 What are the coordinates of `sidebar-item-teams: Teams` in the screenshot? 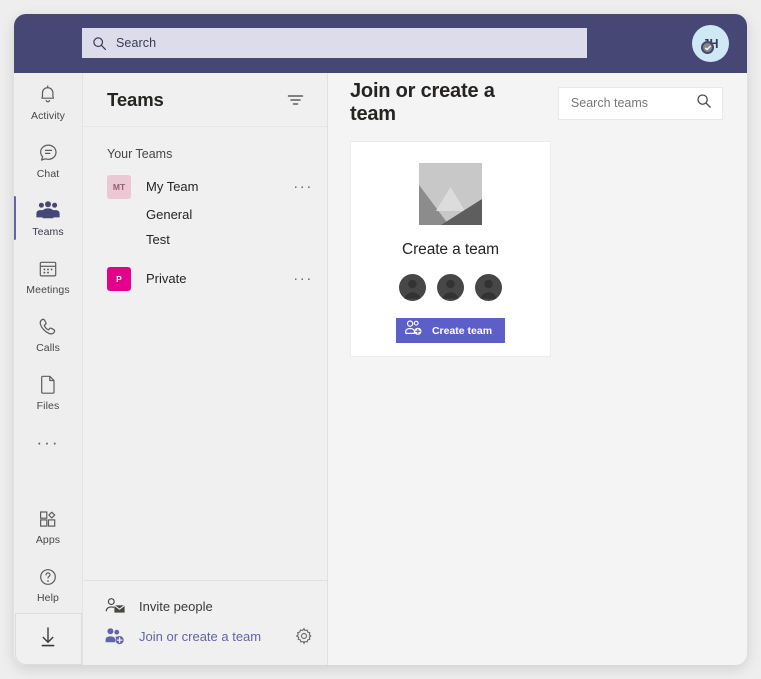 It's located at (48, 218).